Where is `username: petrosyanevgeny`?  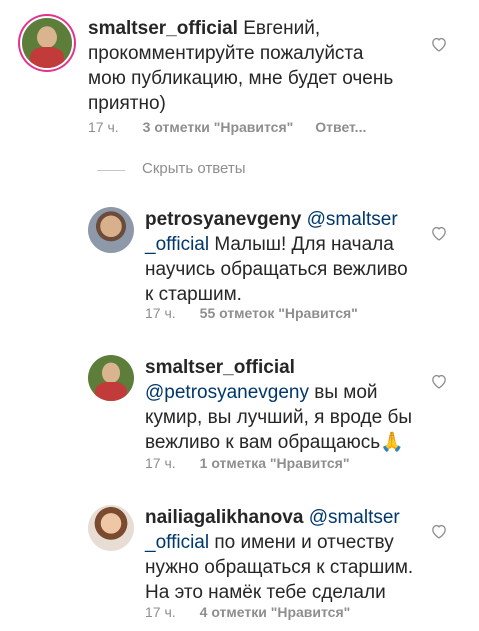
username: petrosyanevgeny is located at coordinates (223, 219).